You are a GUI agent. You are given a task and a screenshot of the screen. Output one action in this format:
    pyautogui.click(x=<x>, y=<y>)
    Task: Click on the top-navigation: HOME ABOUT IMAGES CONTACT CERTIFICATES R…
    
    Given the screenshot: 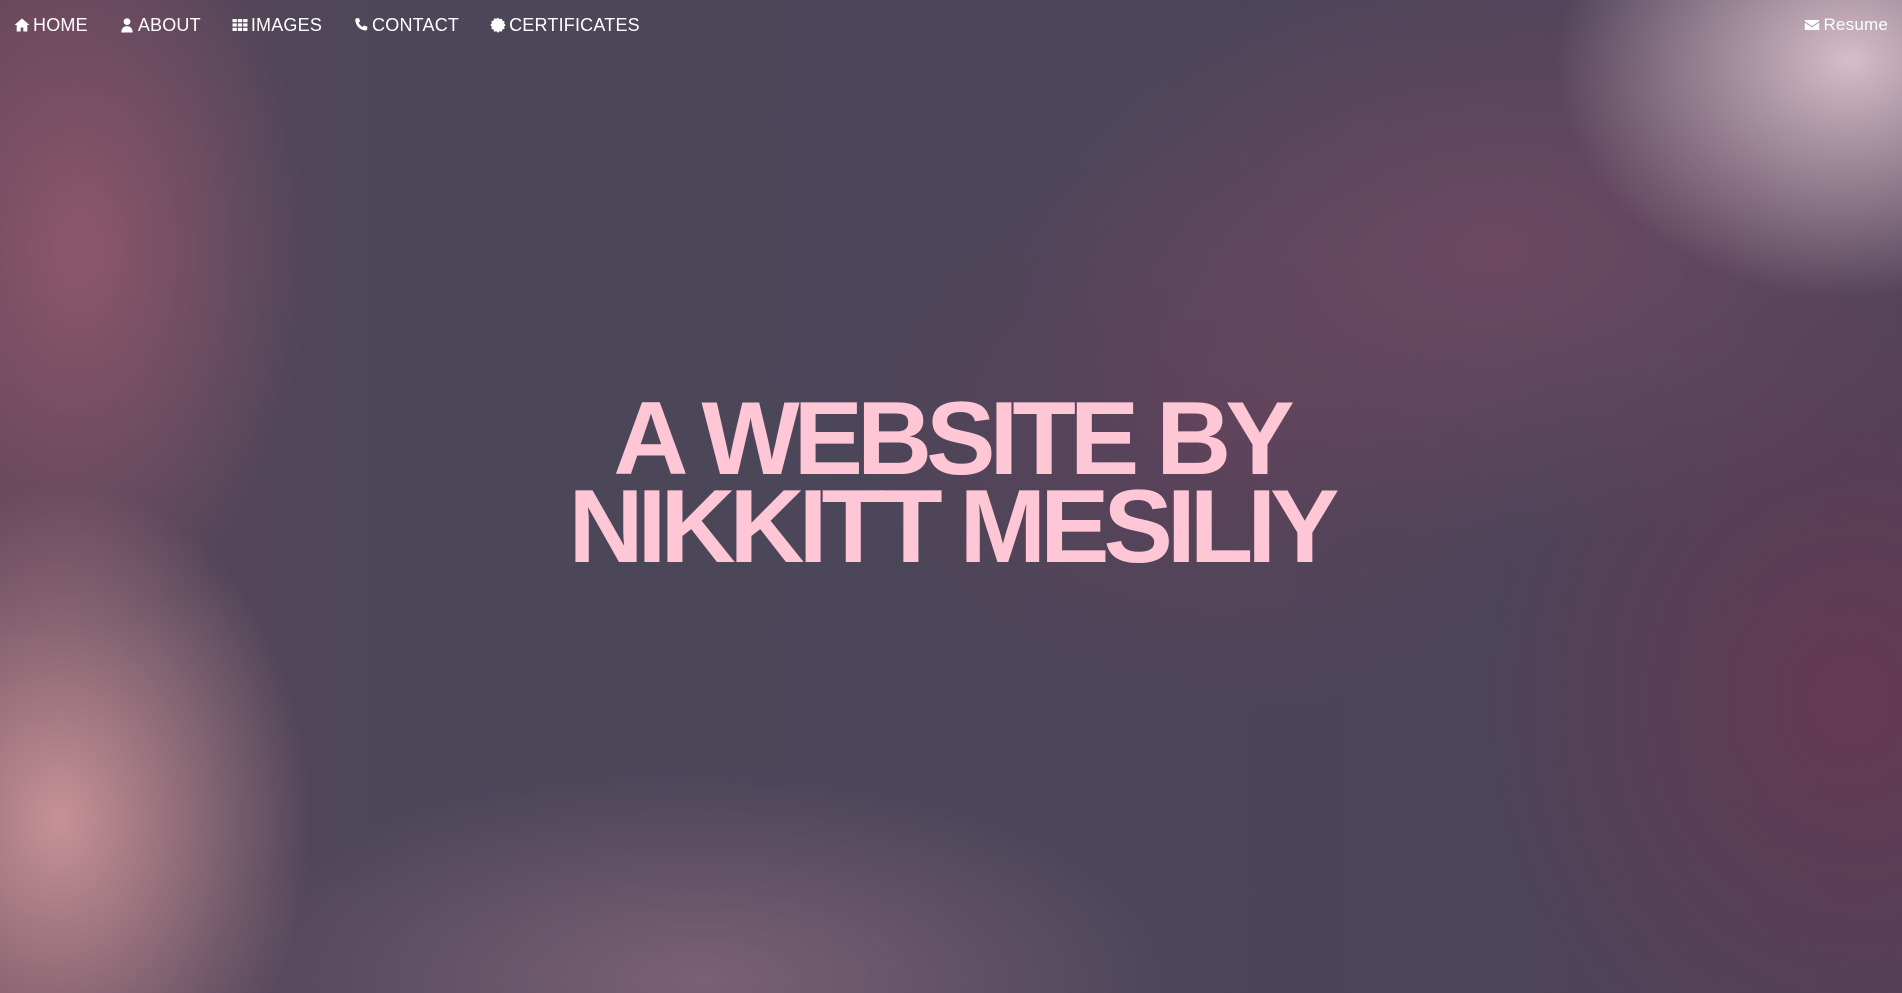 What is the action you would take?
    pyautogui.click(x=951, y=25)
    